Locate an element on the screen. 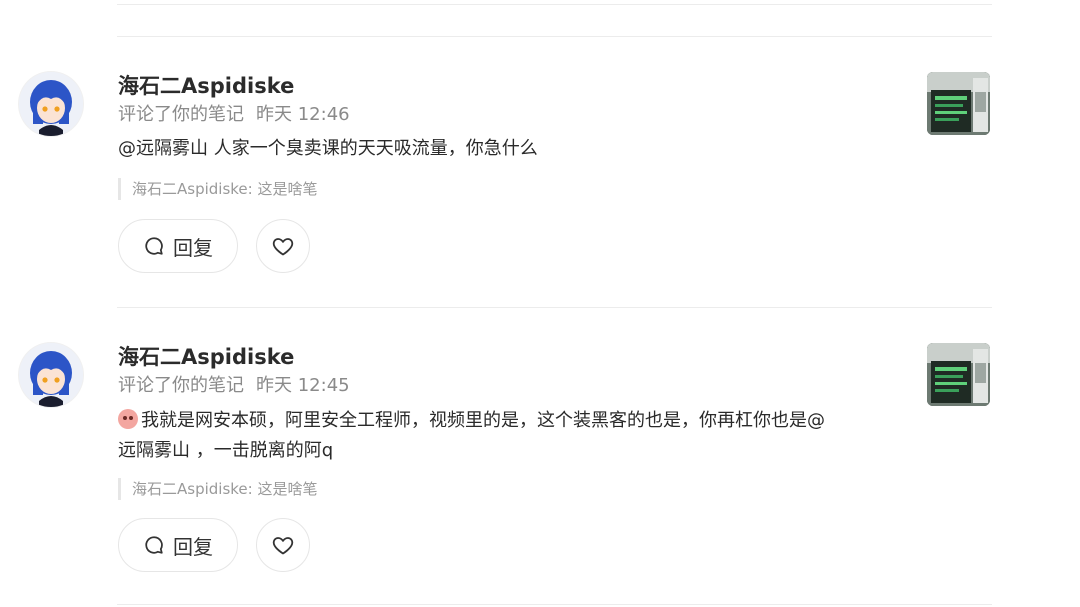 The image size is (1080, 607). comment-meta: 评论了你的笔记 昨天 12:45 is located at coordinates (234, 384).